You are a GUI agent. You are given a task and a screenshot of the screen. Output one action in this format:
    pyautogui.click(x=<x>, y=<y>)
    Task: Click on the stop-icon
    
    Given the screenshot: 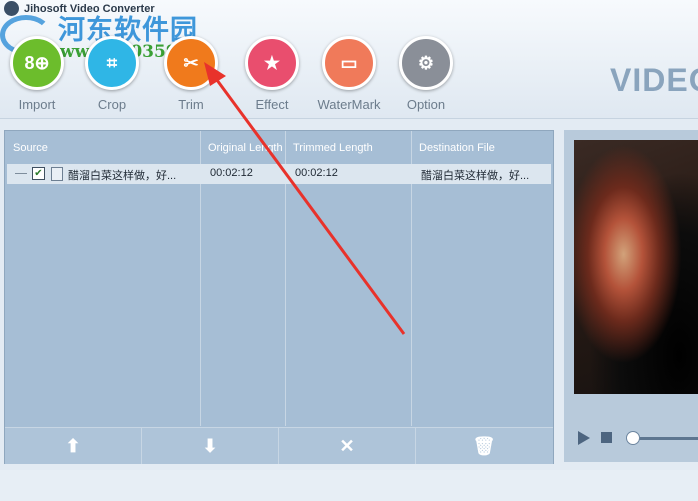 What is the action you would take?
    pyautogui.click(x=606, y=437)
    